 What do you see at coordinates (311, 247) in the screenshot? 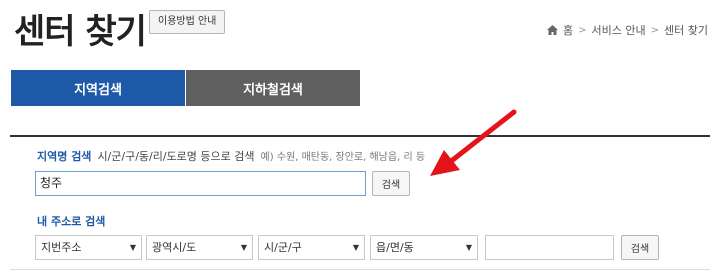
I see `city-select: 시/군/구 ▼` at bounding box center [311, 247].